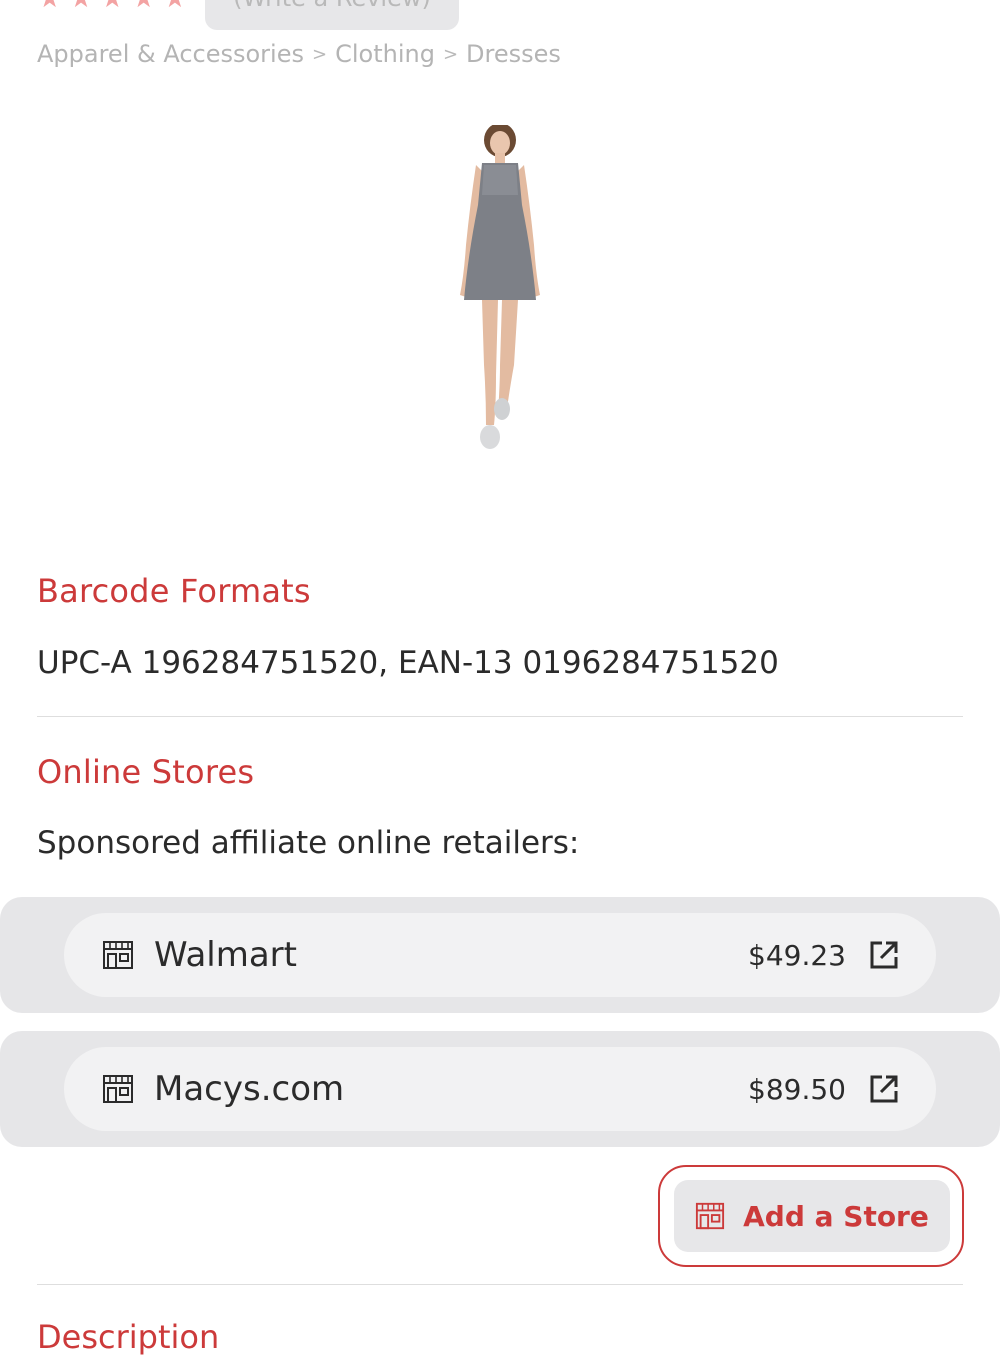 This screenshot has height=1356, width=1000. I want to click on store-price: $49.23, so click(797, 955).